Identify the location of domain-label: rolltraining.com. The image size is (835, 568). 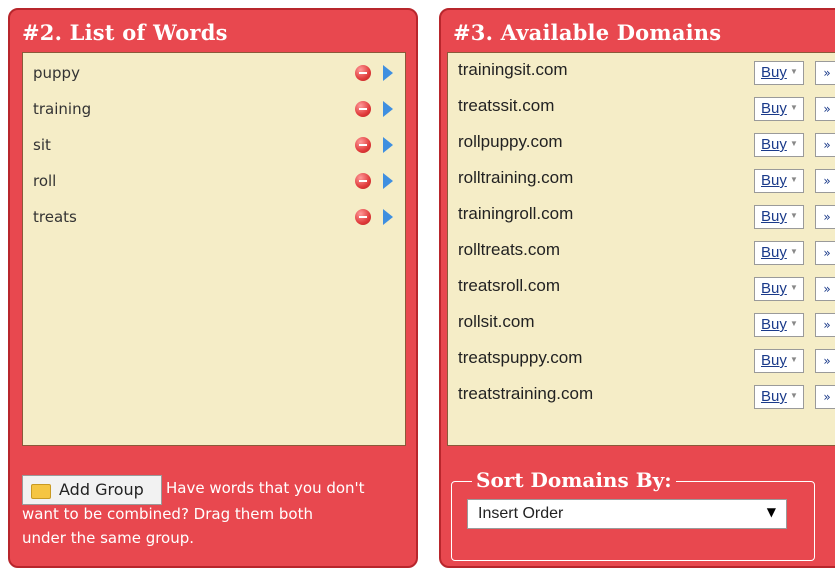
(516, 177).